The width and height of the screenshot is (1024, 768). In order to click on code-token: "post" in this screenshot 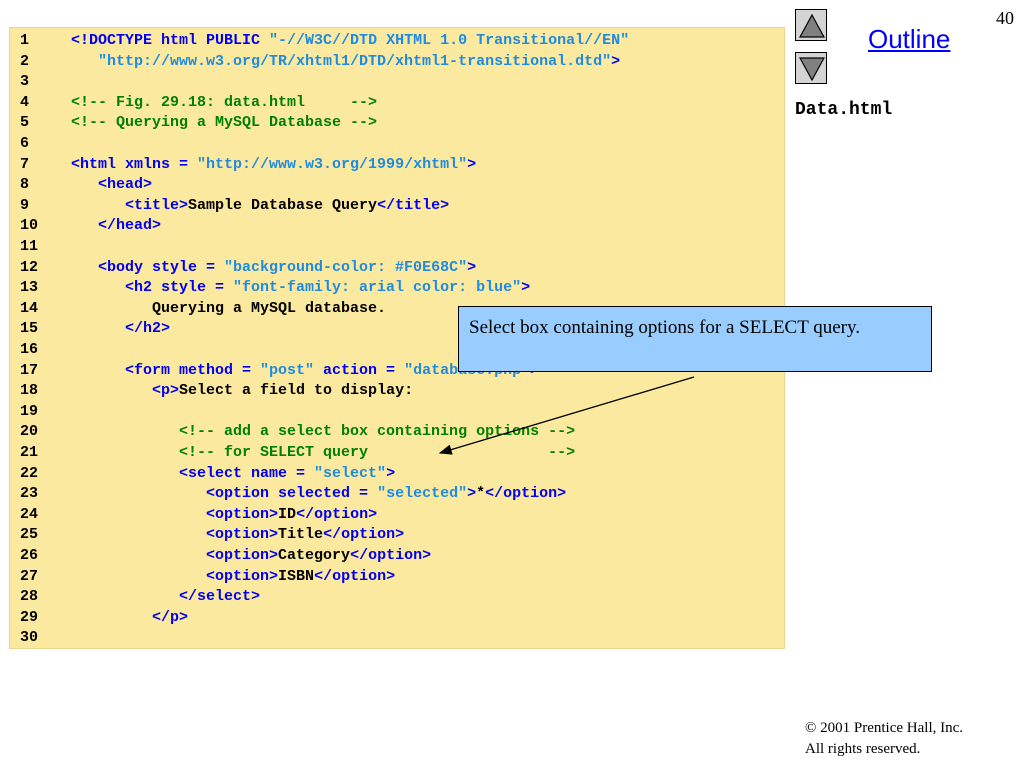, I will do `click(287, 370)`.